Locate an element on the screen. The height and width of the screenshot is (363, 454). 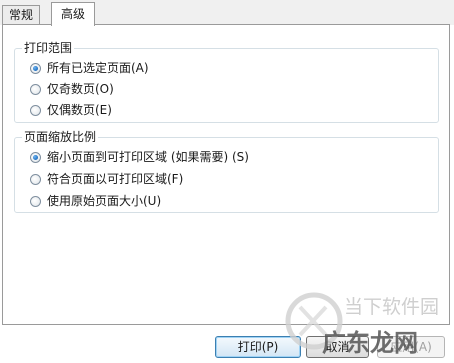
radio-shrink-to-printable: 缩小页面到可打印区域 (如果需要) (S) is located at coordinates (139, 157).